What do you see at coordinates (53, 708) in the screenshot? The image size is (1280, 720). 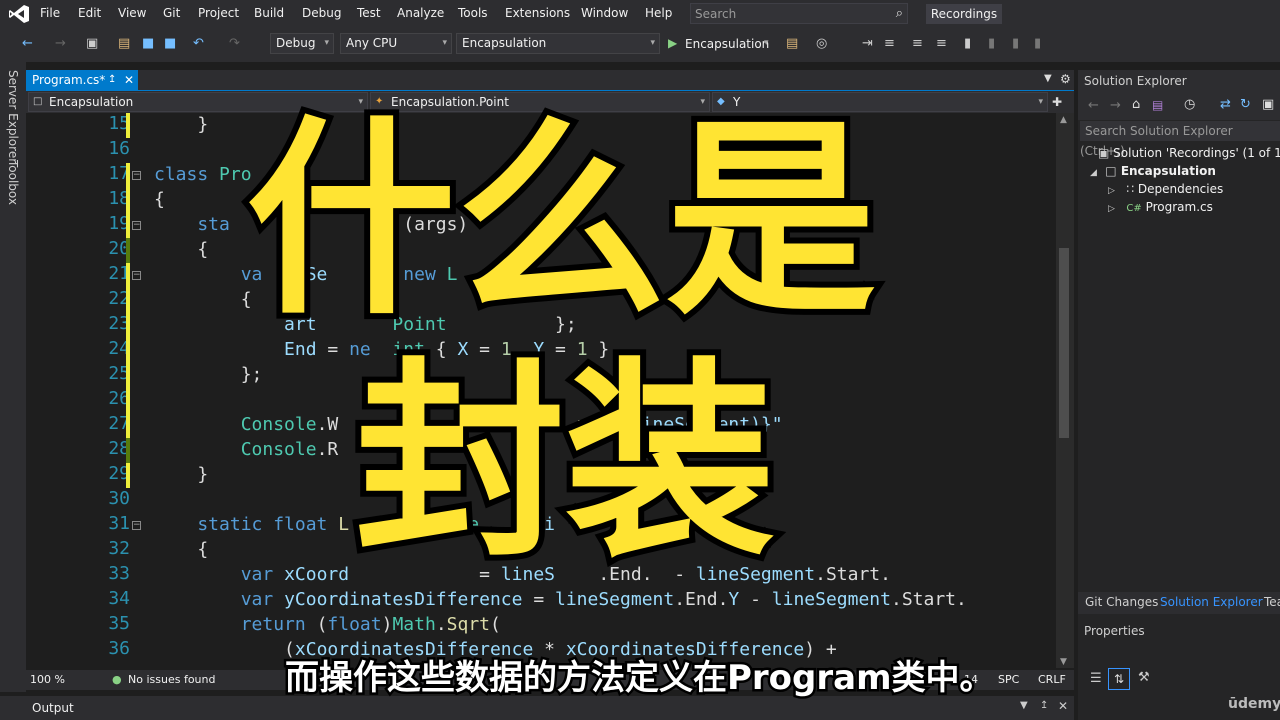 I see `output-title: Output` at bounding box center [53, 708].